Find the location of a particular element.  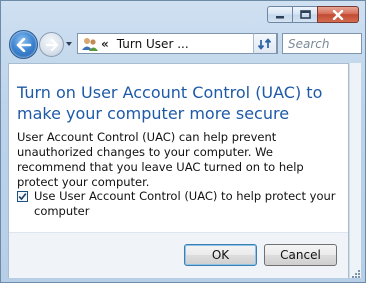

forward-button is located at coordinates (51, 44).